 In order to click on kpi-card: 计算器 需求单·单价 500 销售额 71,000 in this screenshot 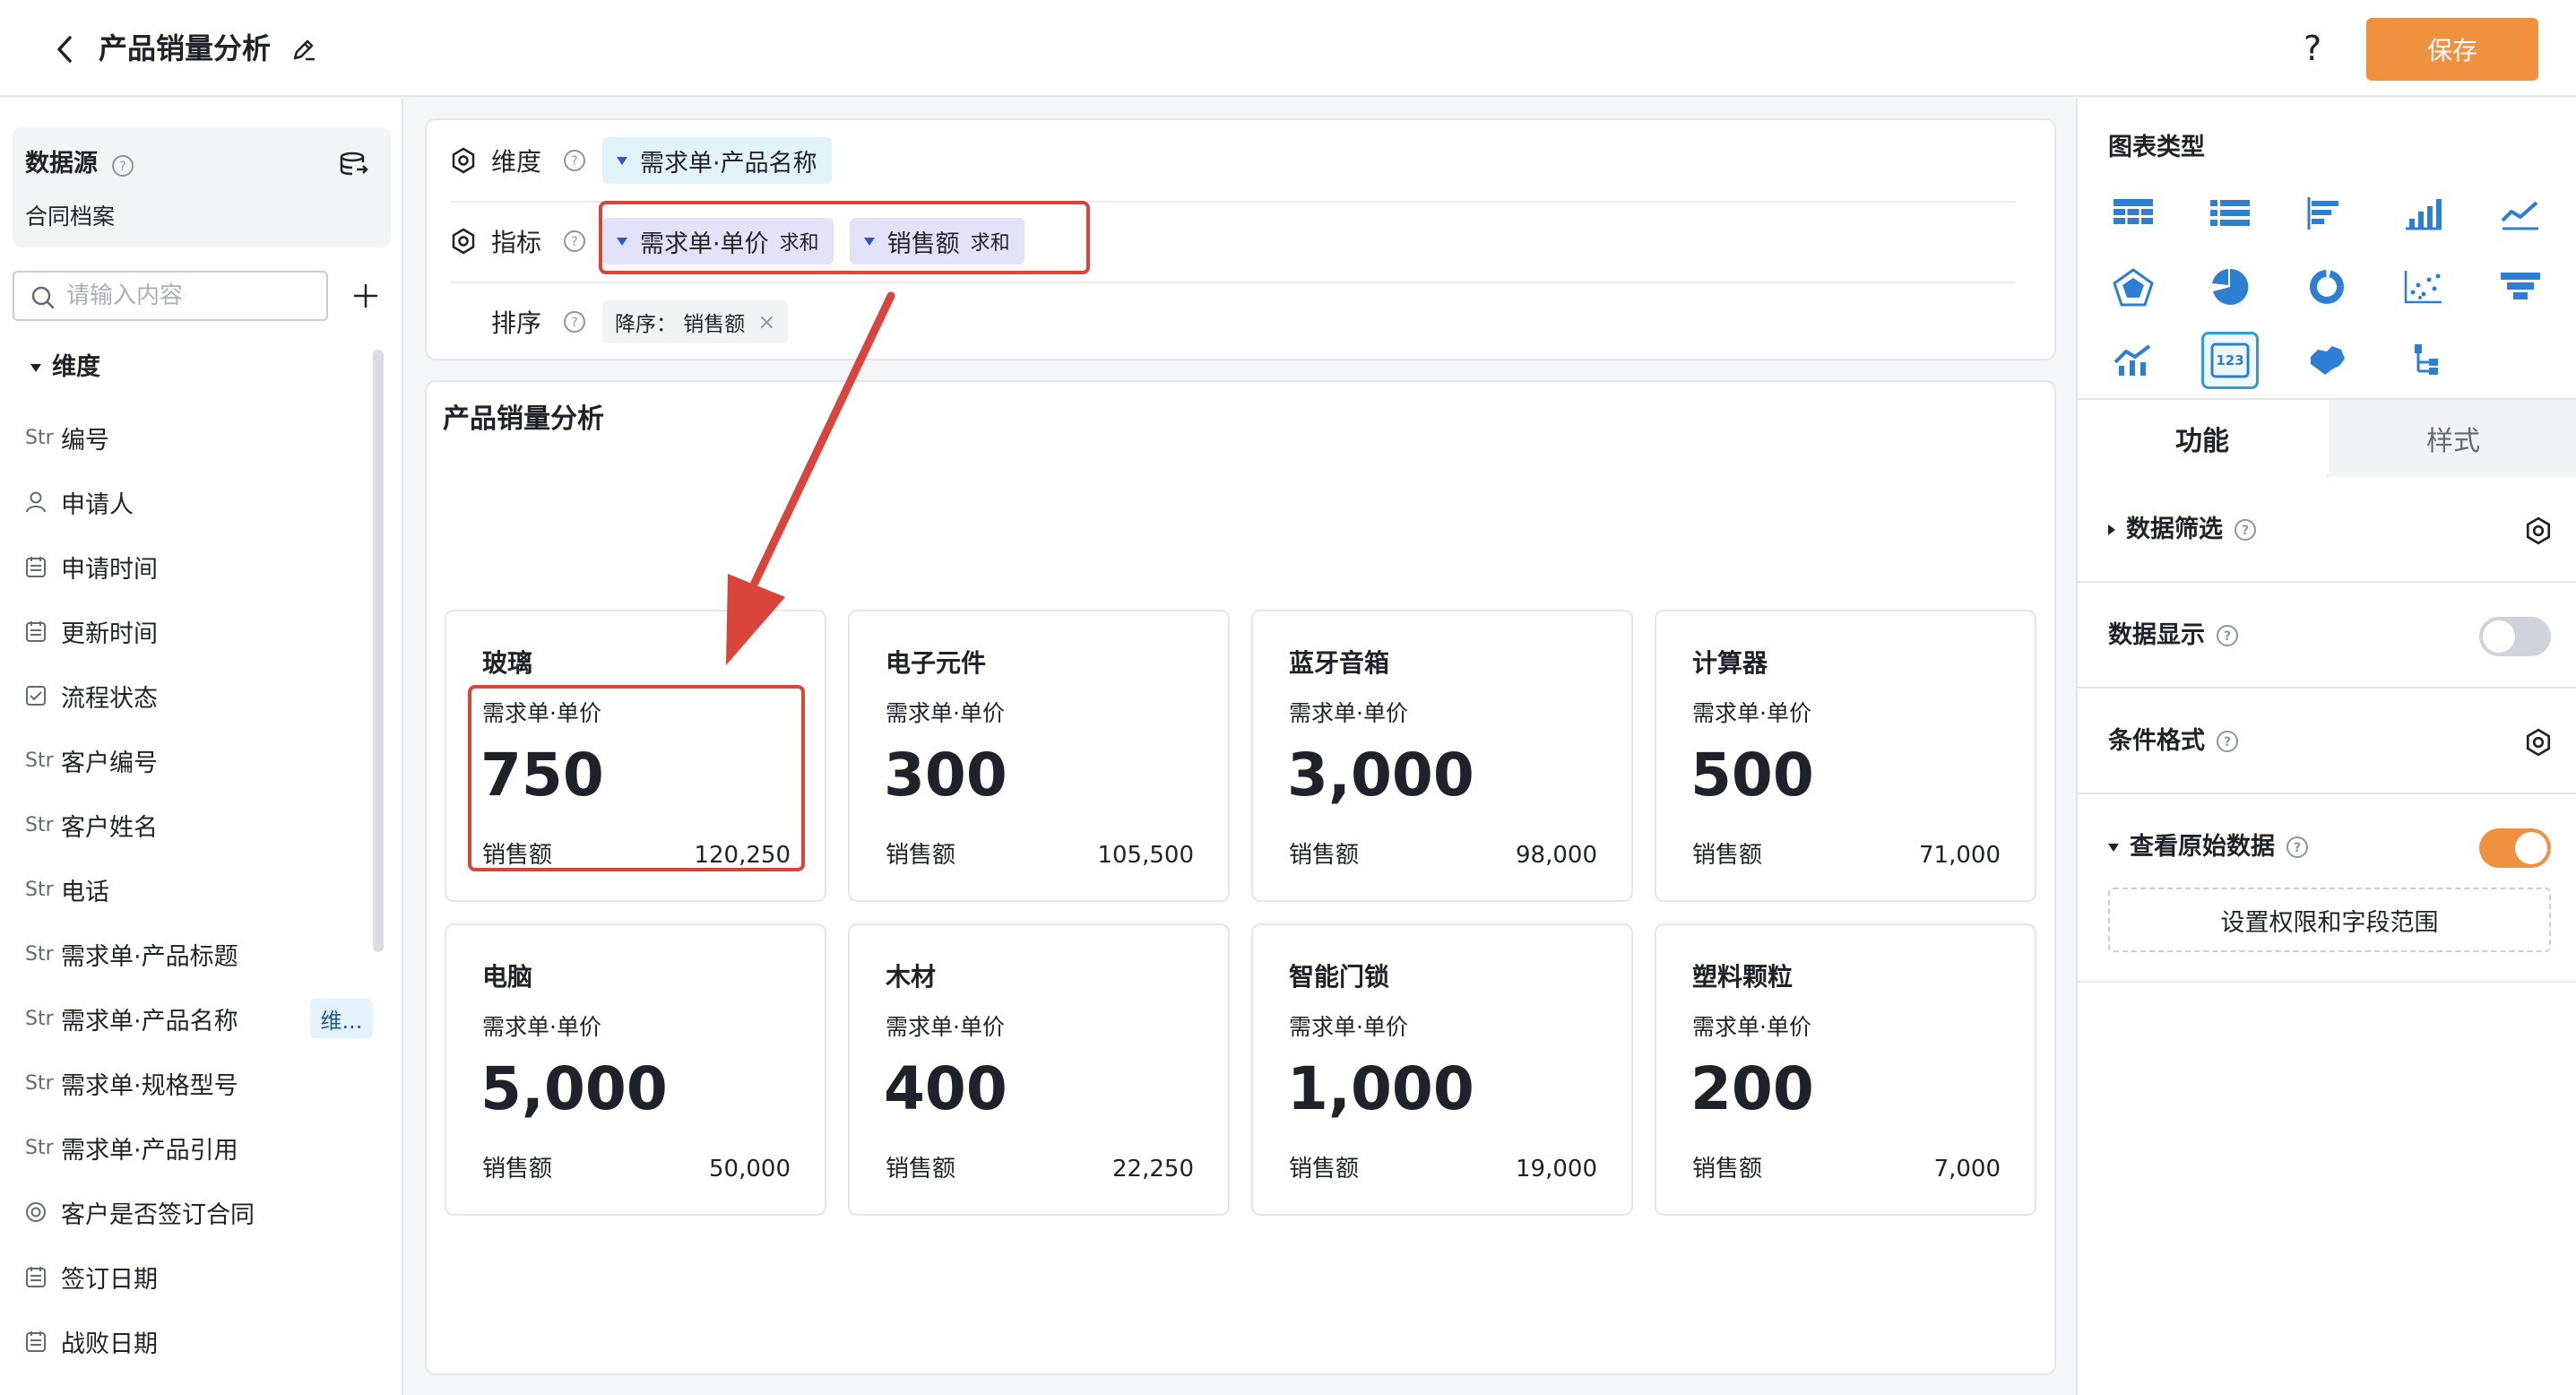, I will do `click(1845, 756)`.